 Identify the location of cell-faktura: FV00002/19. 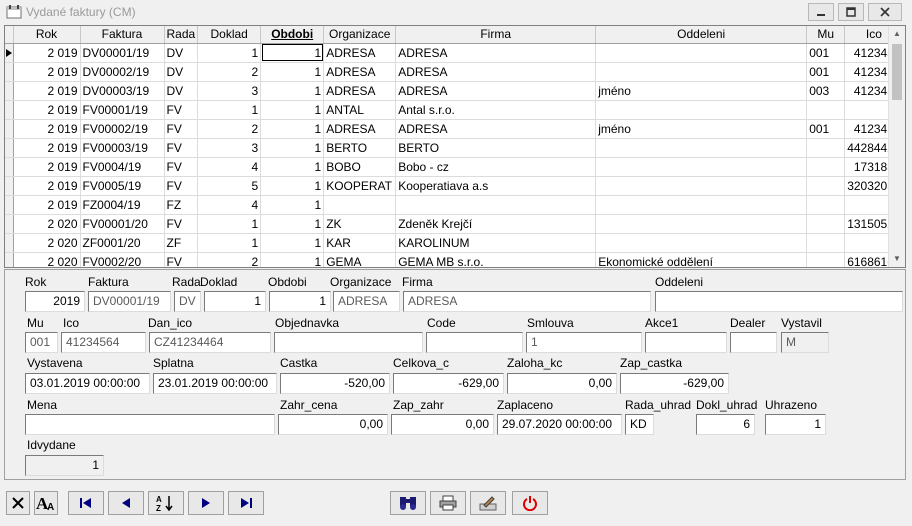
(122, 129).